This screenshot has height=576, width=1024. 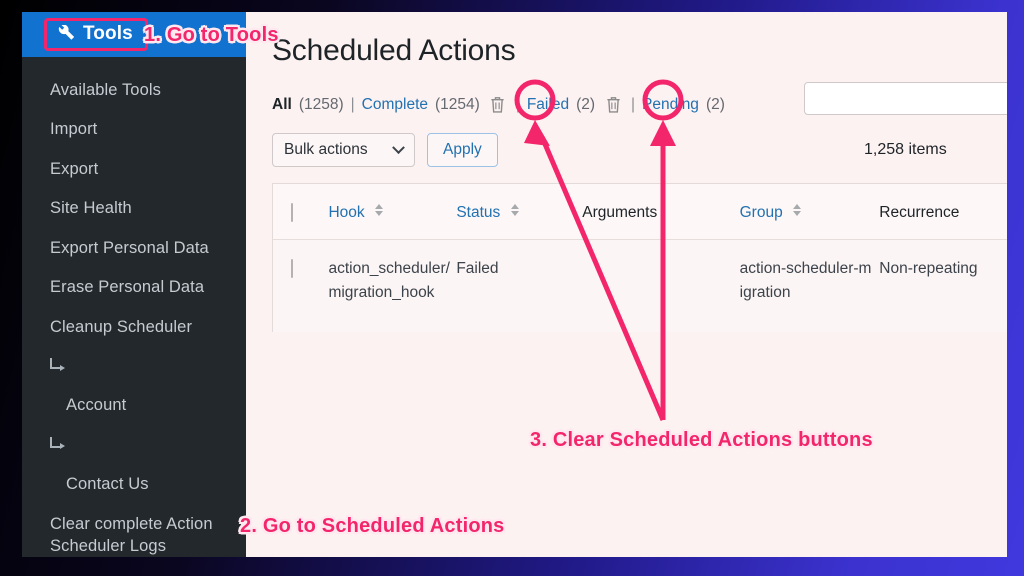 What do you see at coordinates (134, 465) in the screenshot?
I see `sidebar-item-contact-us: Contact Us` at bounding box center [134, 465].